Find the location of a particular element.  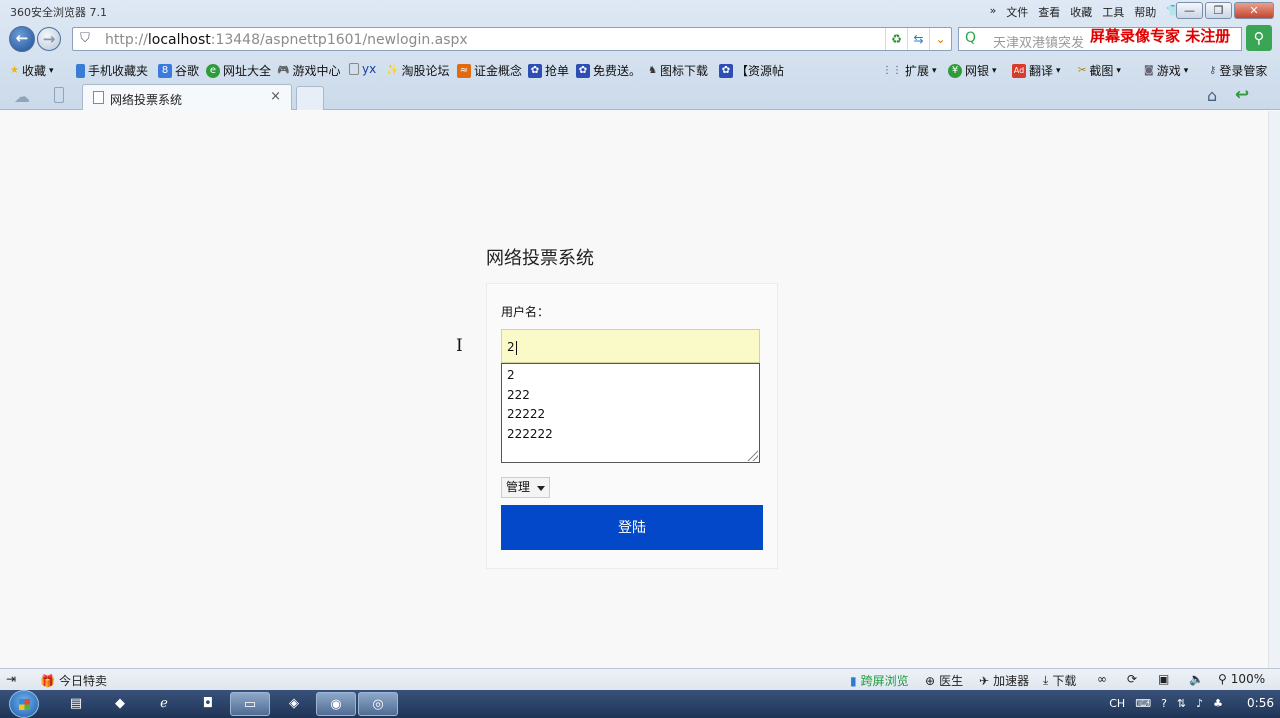

shield-icon: ⛉ is located at coordinates (85, 38).